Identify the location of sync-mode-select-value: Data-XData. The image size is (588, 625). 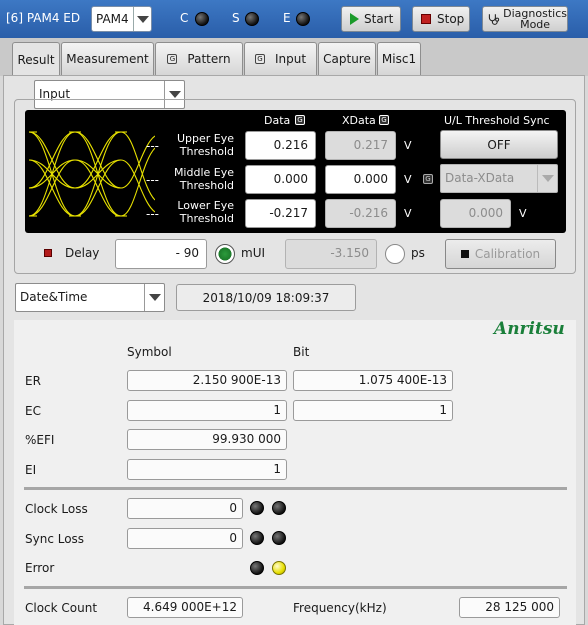
(480, 178).